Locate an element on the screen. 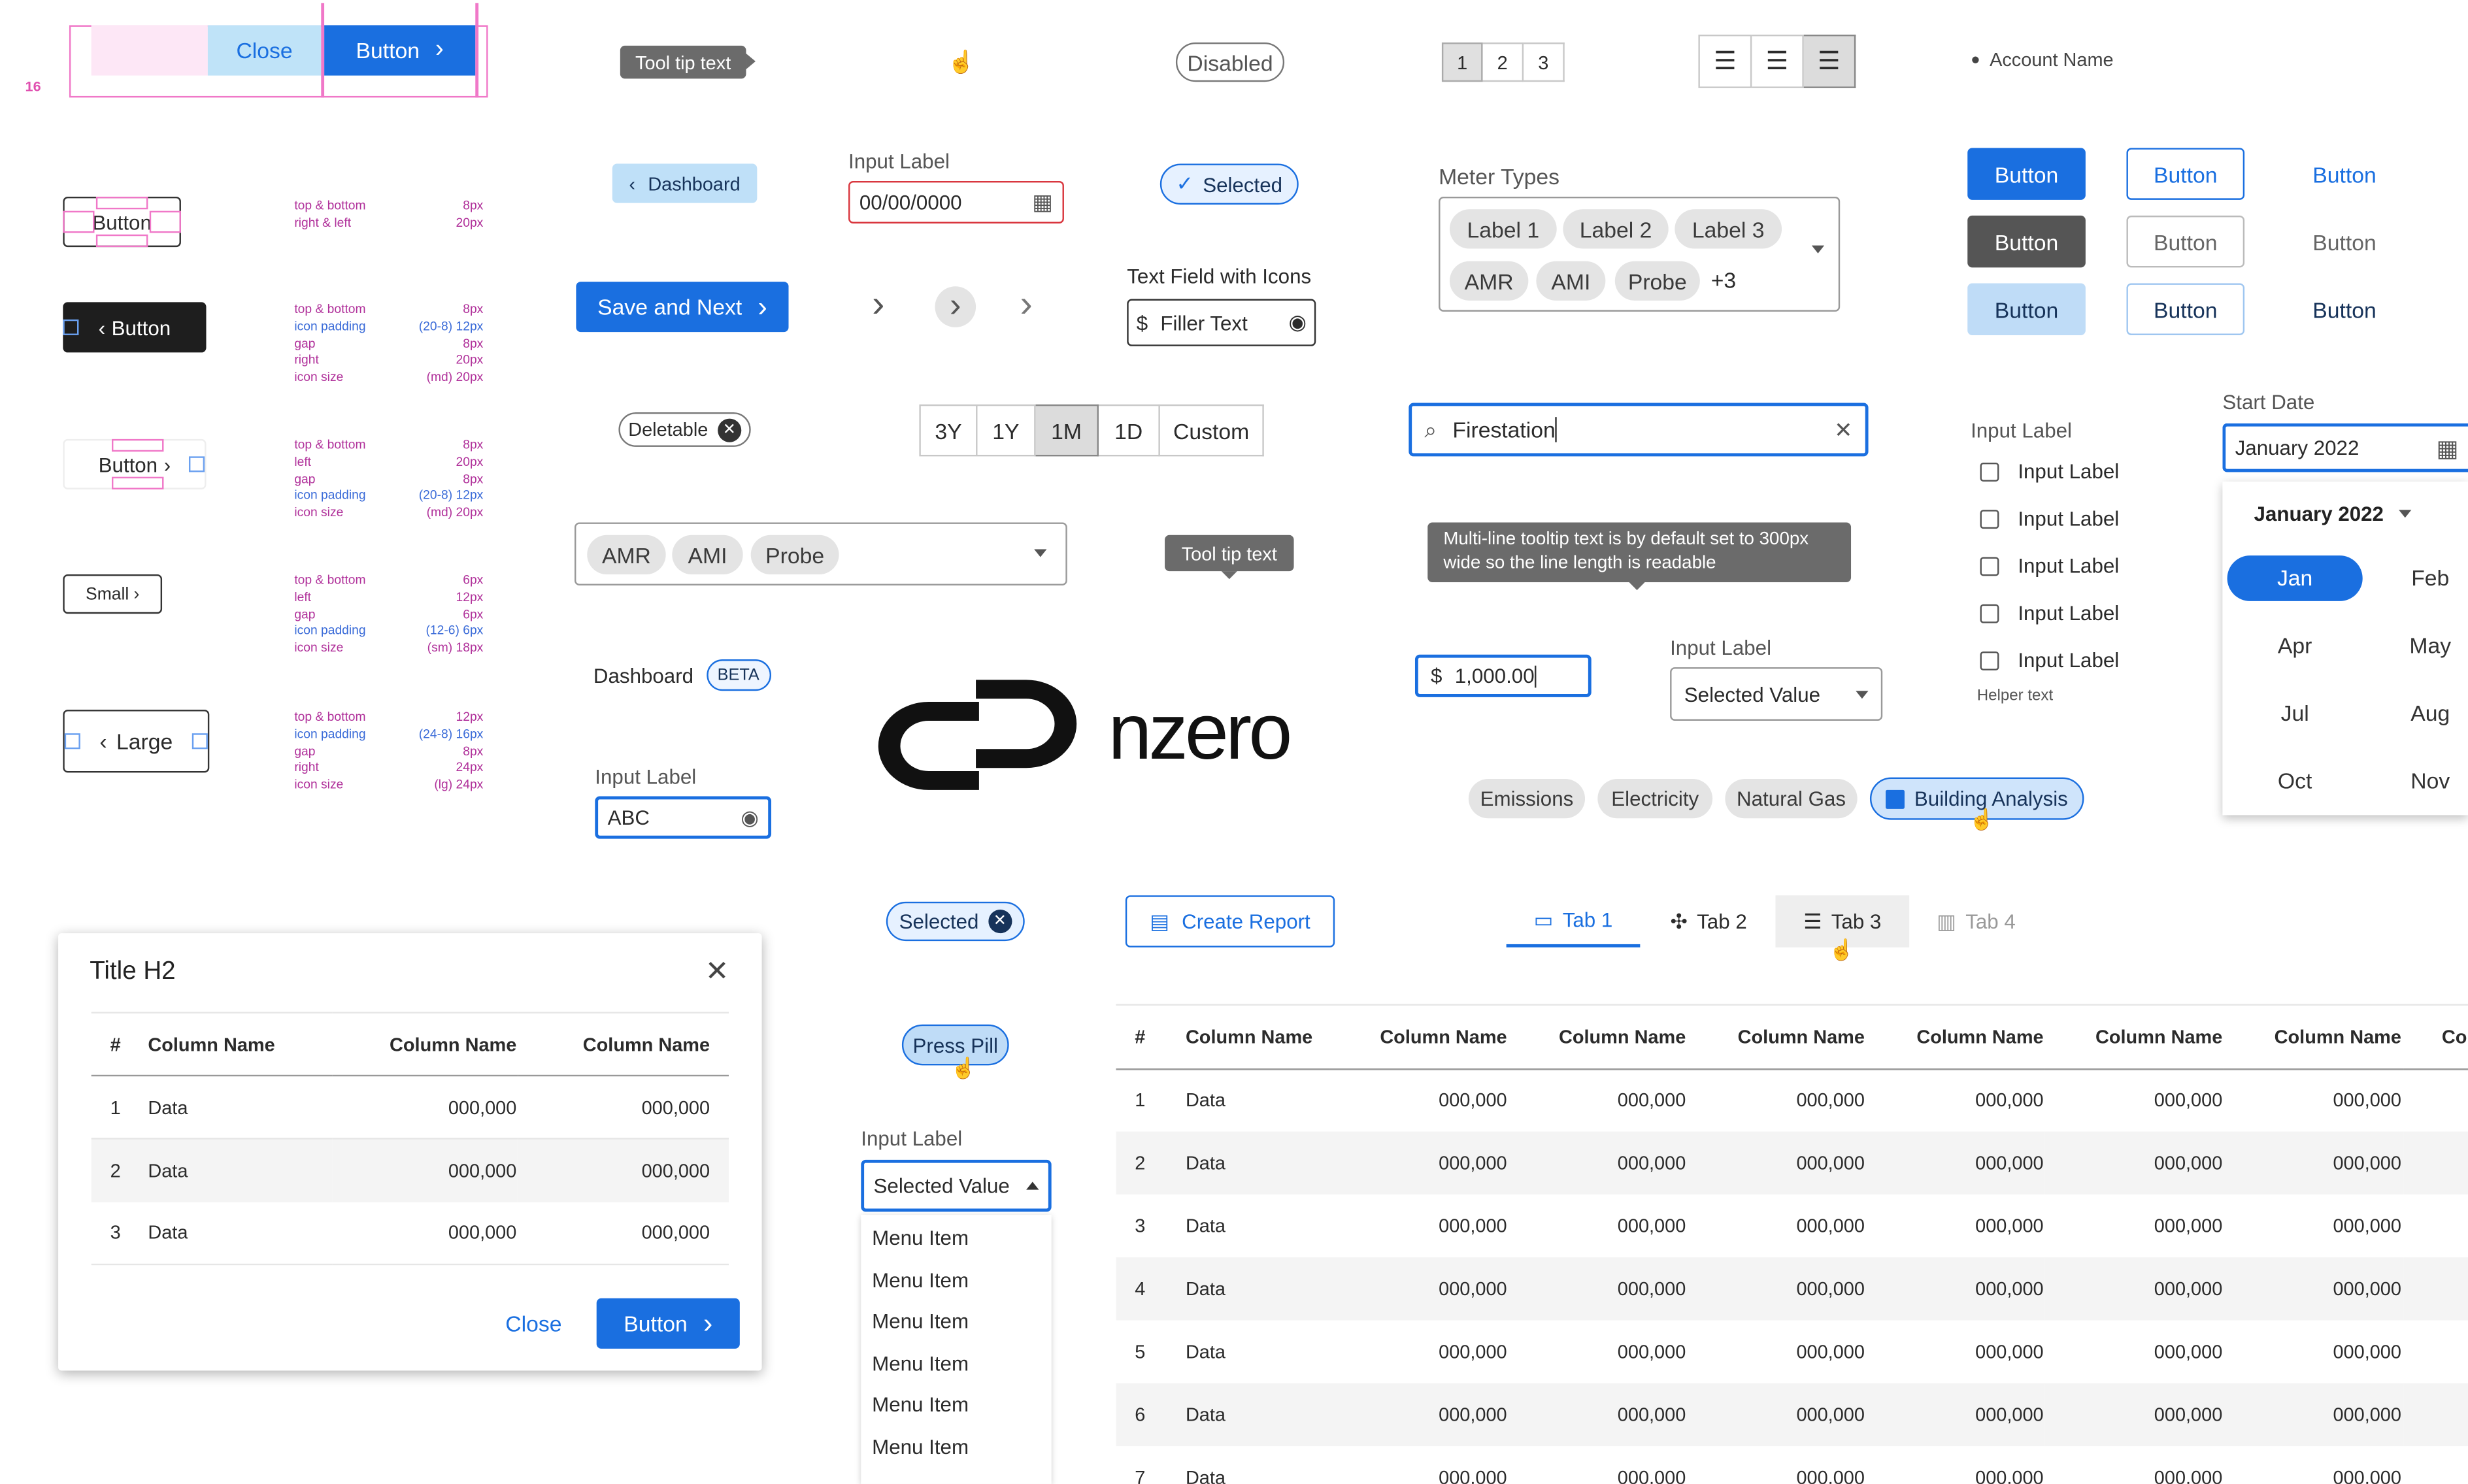  deletable-chip: Deletable ✕ is located at coordinates (684, 429).